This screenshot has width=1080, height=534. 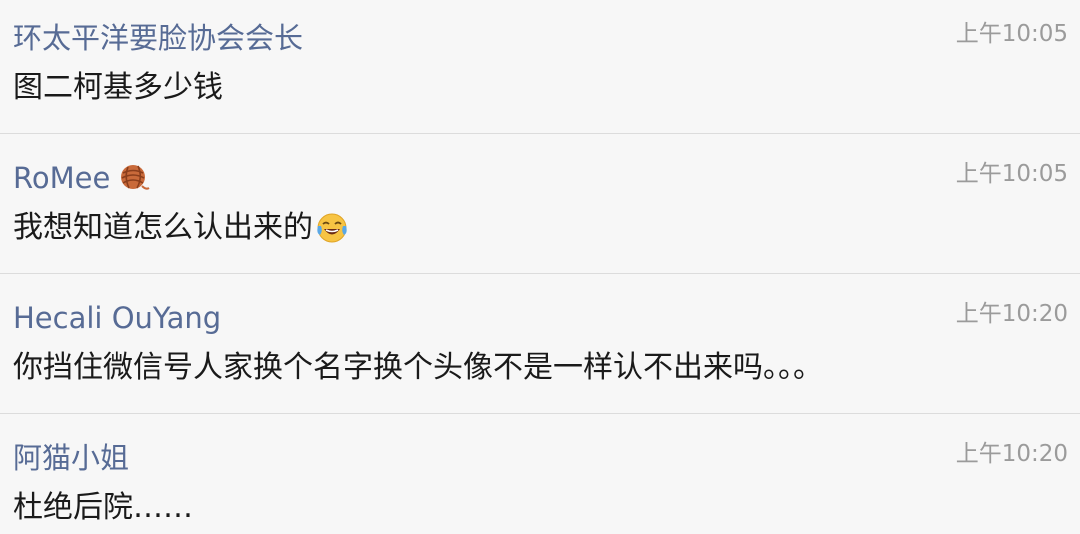 I want to click on comment-author: 阿猫小姐, so click(x=71, y=458).